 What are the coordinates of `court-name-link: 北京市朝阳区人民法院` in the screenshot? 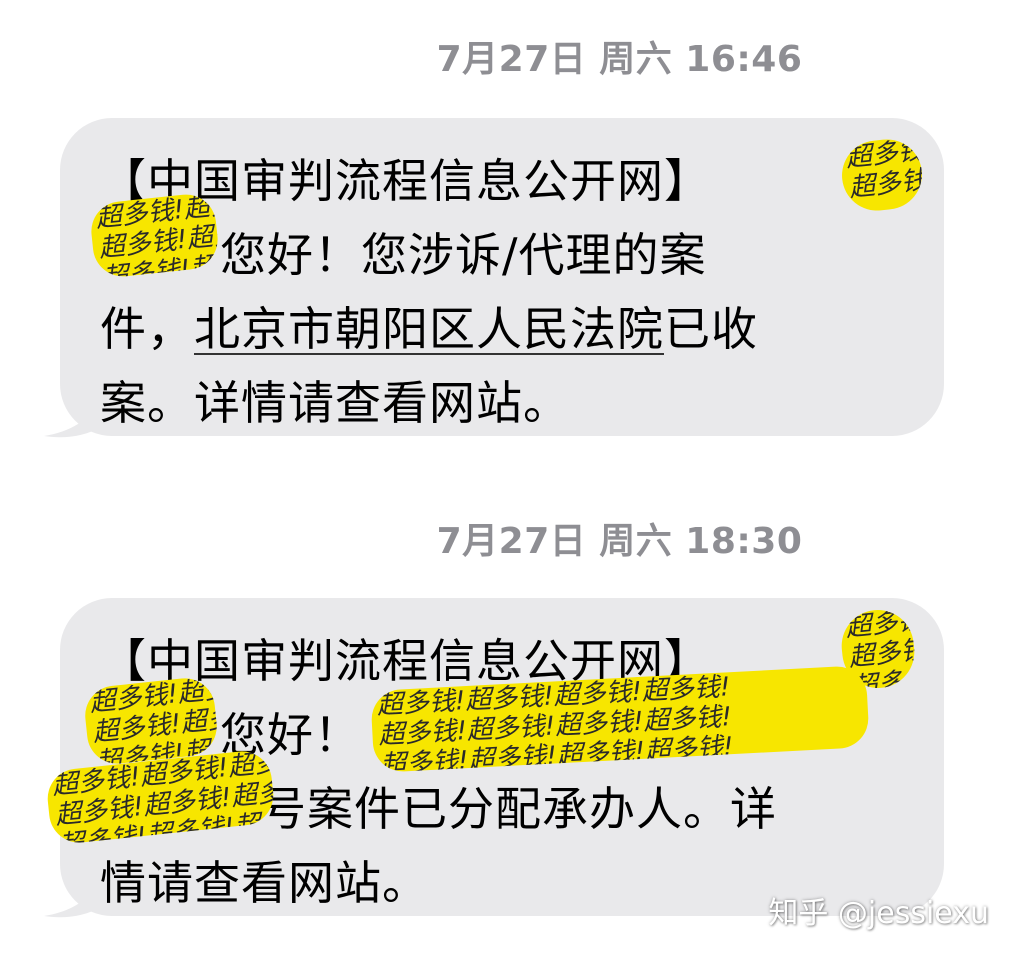 It's located at (429, 329).